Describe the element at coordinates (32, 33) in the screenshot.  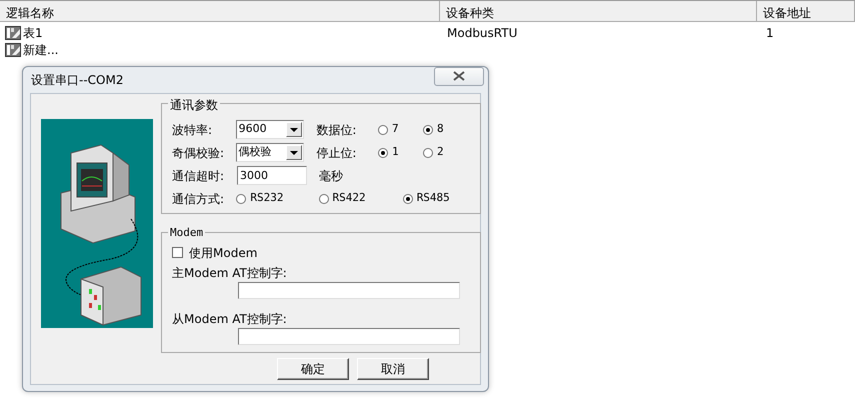
I see `row-name: 表1` at that location.